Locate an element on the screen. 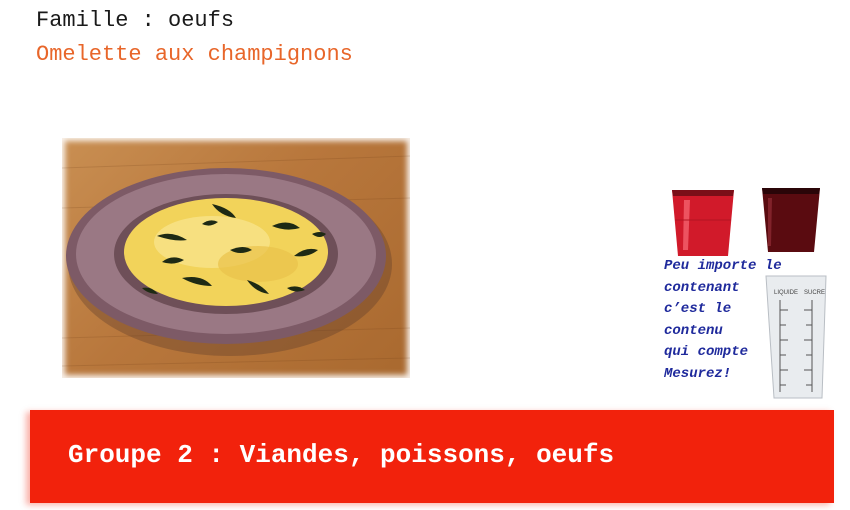 The width and height of the screenshot is (850, 510). tip-line: qui compte is located at coordinates (706, 352).